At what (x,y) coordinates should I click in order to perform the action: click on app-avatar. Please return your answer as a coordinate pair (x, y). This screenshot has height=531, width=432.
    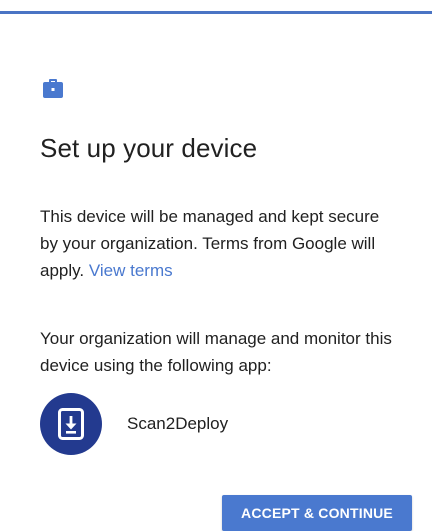
    Looking at the image, I should click on (71, 424).